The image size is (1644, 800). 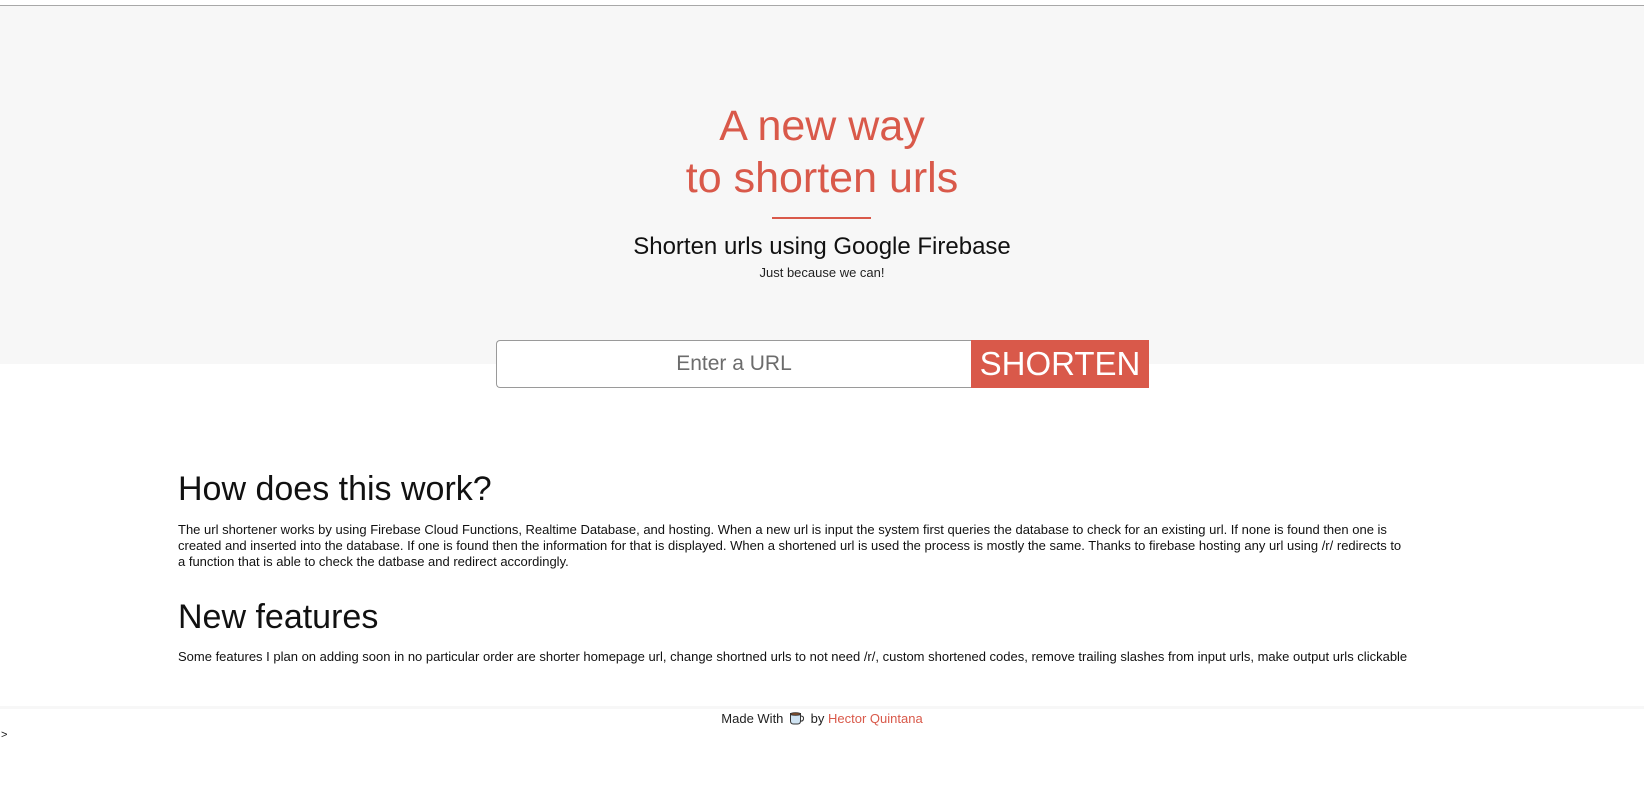 What do you see at coordinates (821, 218) in the screenshot?
I see `hero-divider` at bounding box center [821, 218].